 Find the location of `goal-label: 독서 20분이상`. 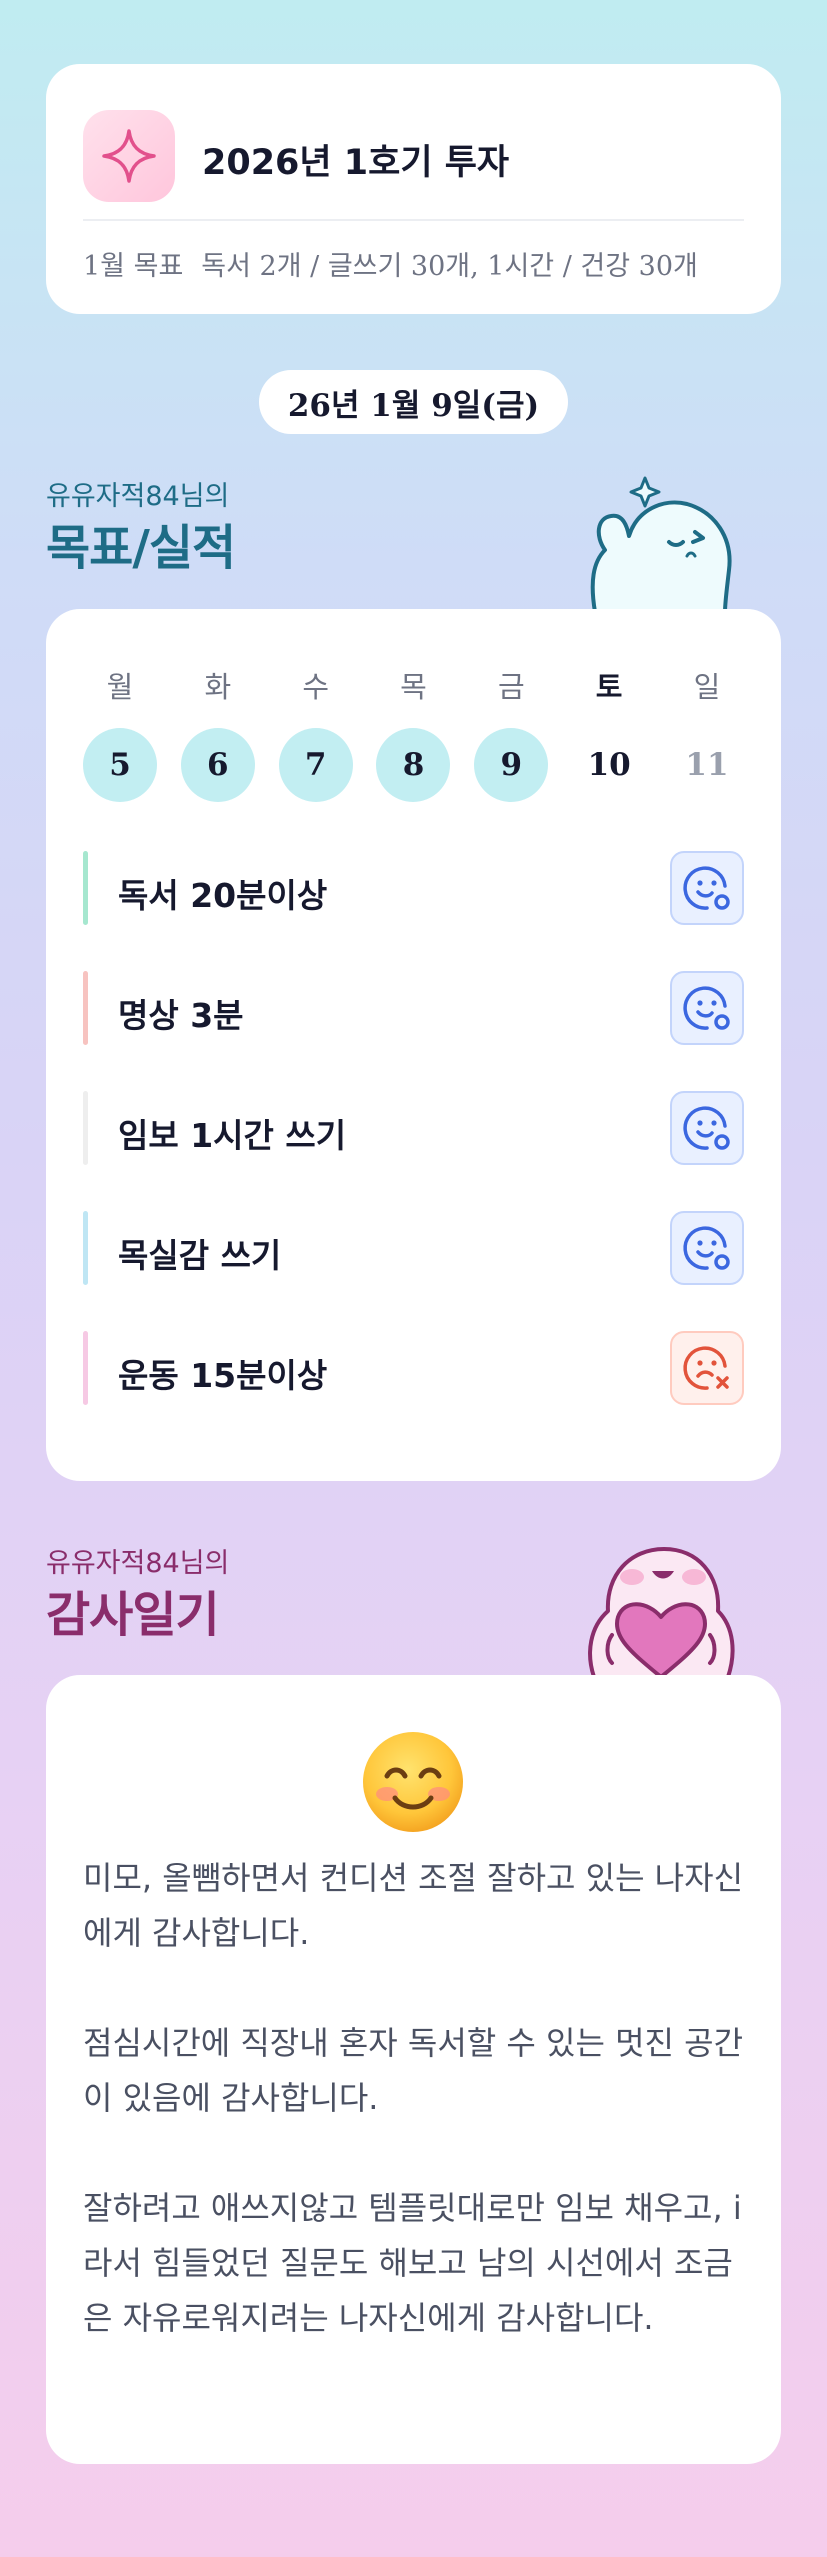

goal-label: 독서 20분이상 is located at coordinates (223, 895).